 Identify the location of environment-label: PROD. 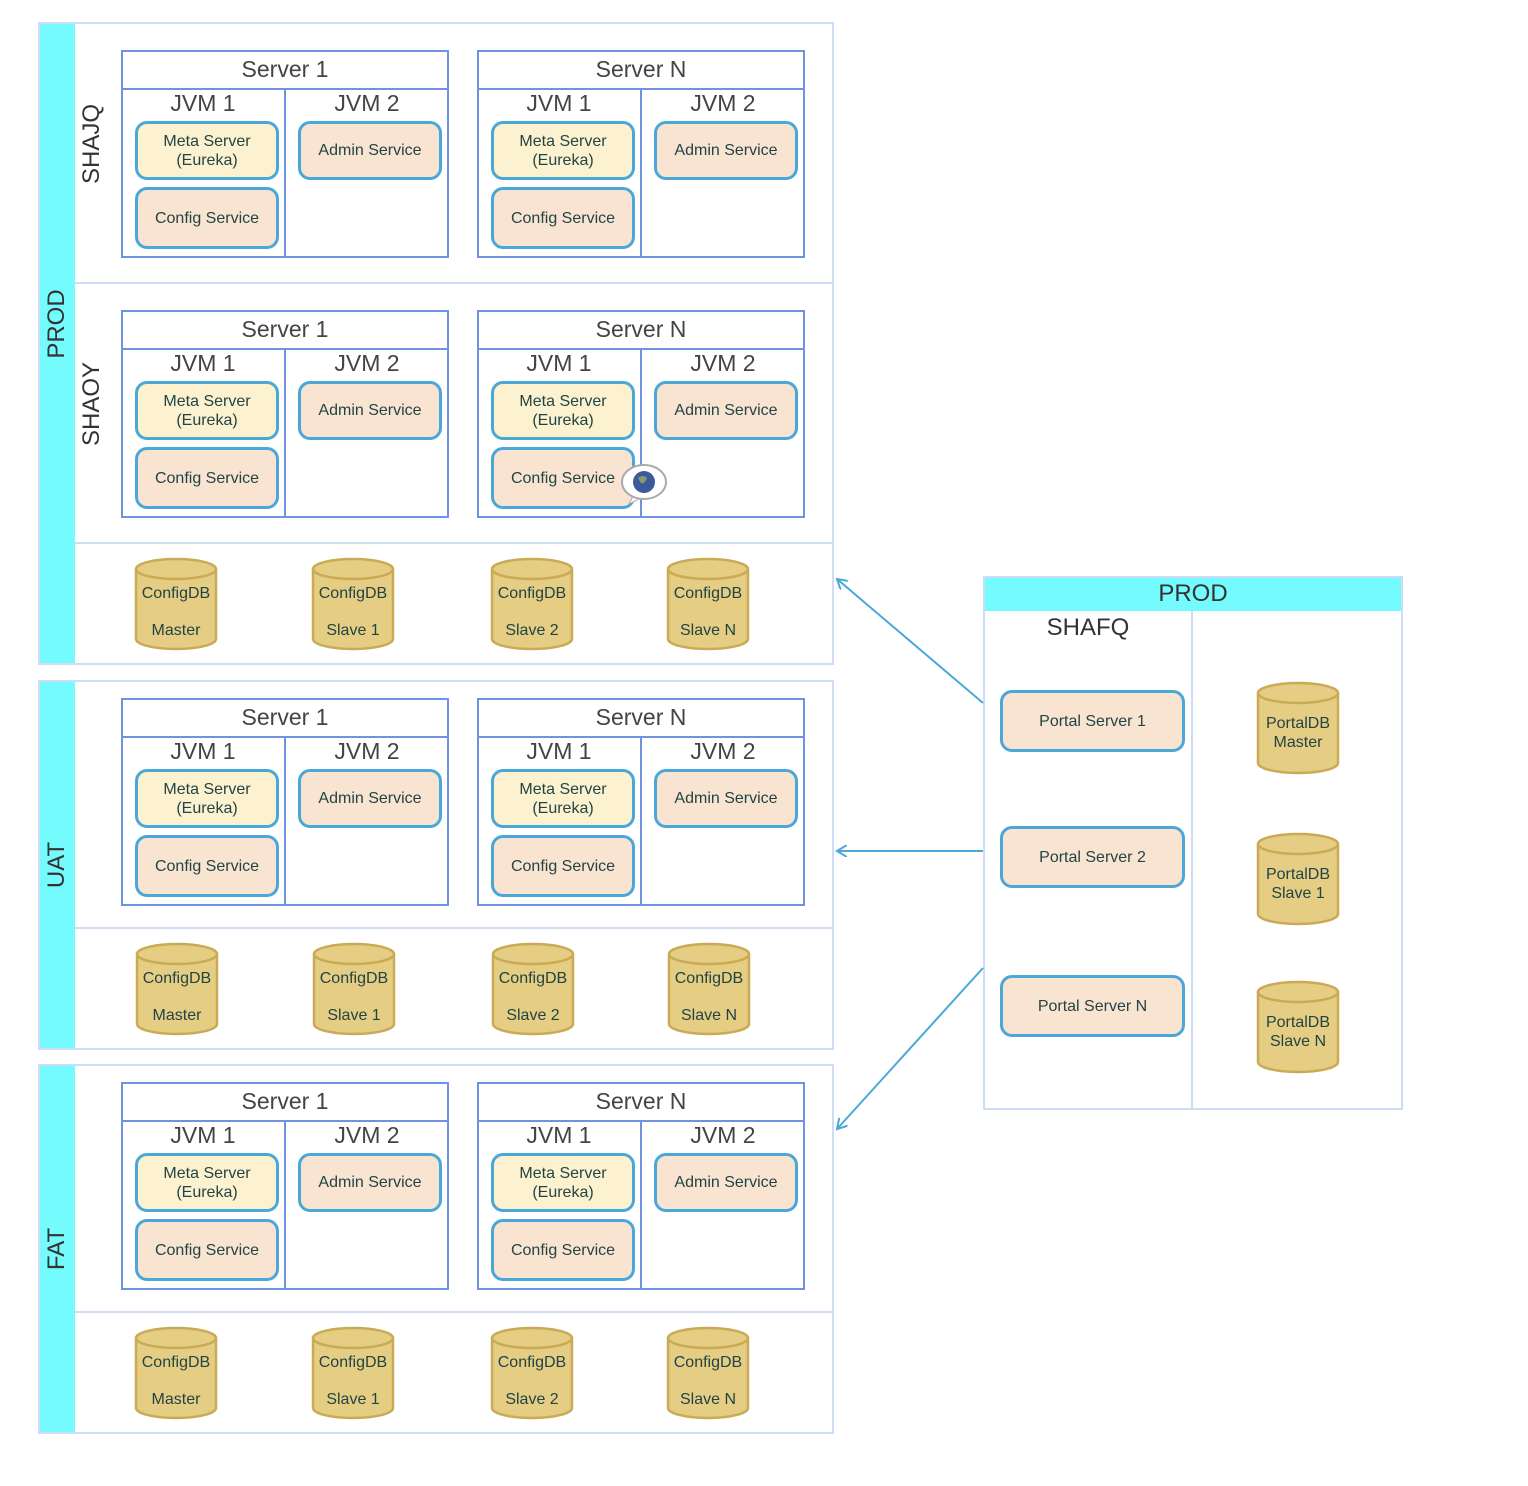
(56, 323).